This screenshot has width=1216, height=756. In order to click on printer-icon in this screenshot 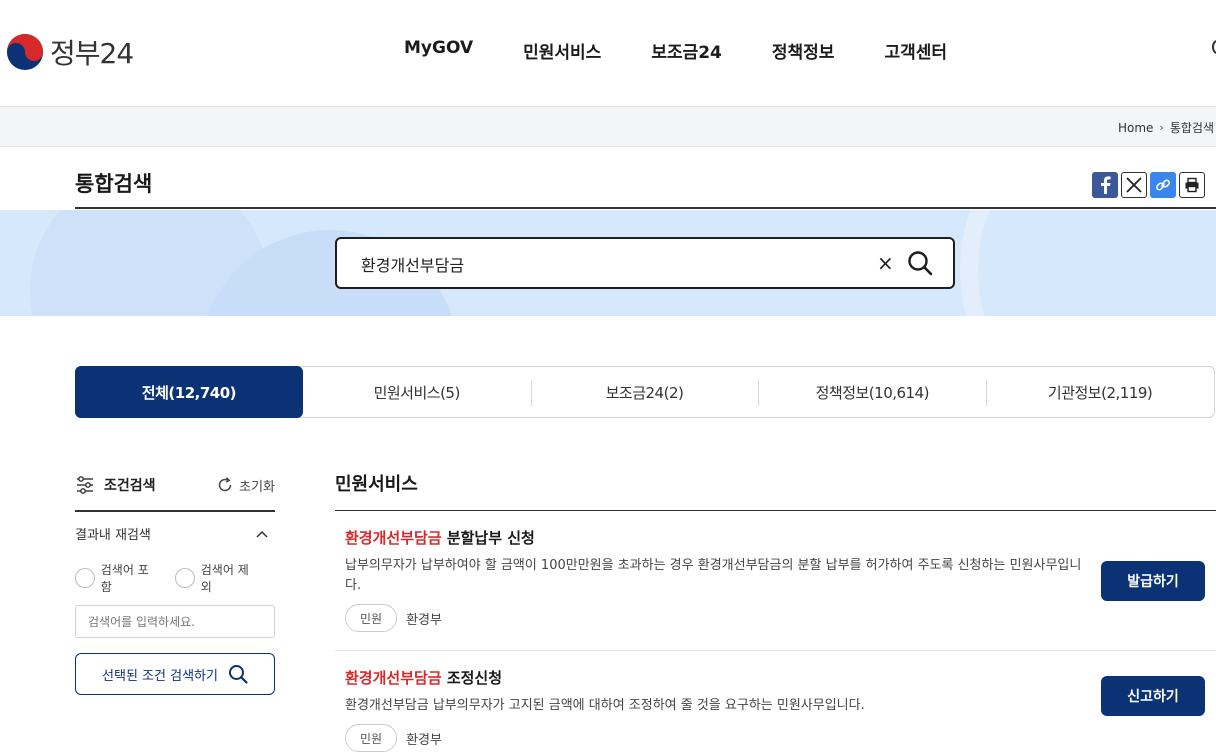, I will do `click(1192, 185)`.